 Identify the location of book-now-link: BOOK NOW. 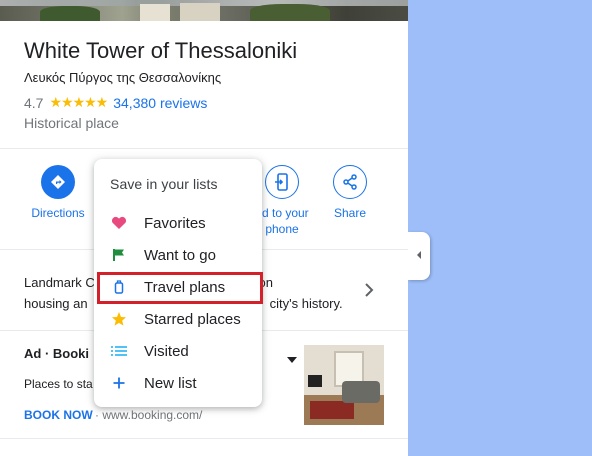
(58, 415).